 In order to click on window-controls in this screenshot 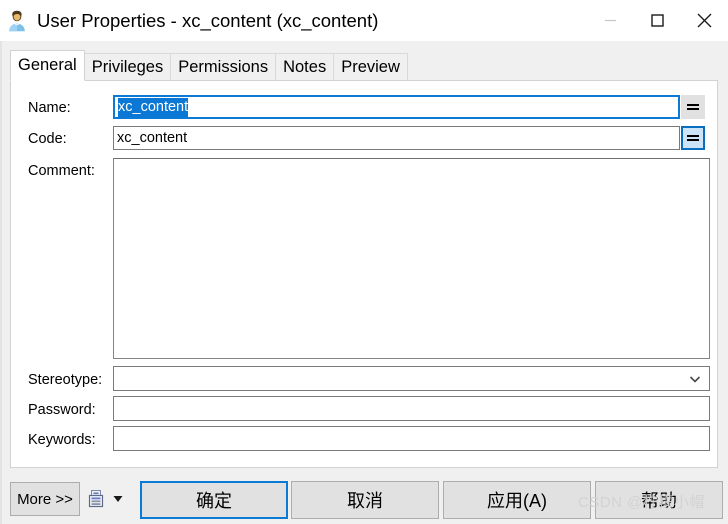, I will do `click(657, 20)`.